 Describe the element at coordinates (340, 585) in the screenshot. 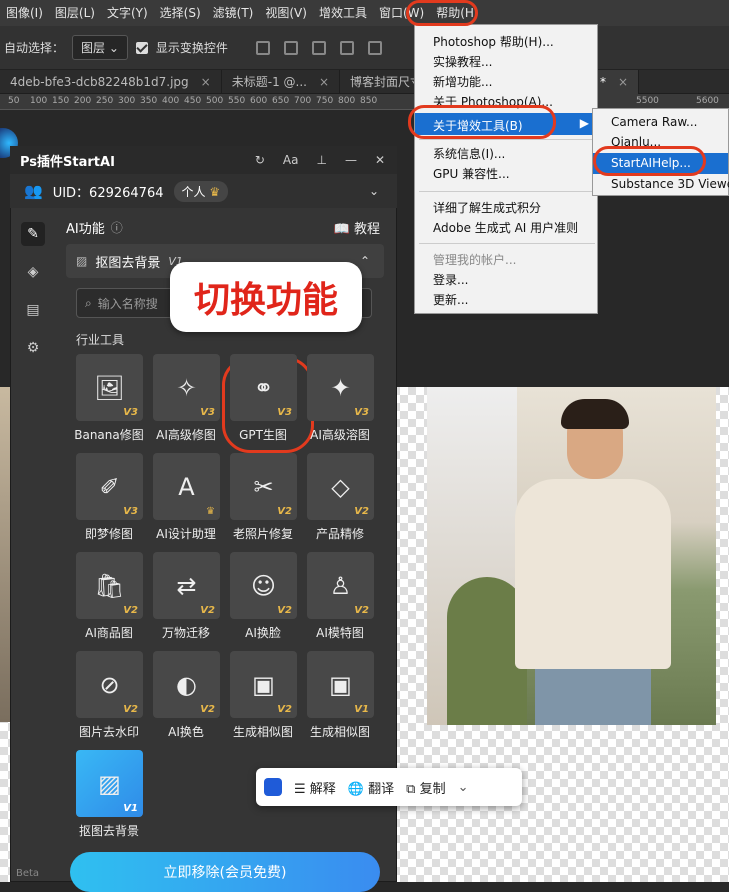

I see `tool-card: ♙ V2` at that location.